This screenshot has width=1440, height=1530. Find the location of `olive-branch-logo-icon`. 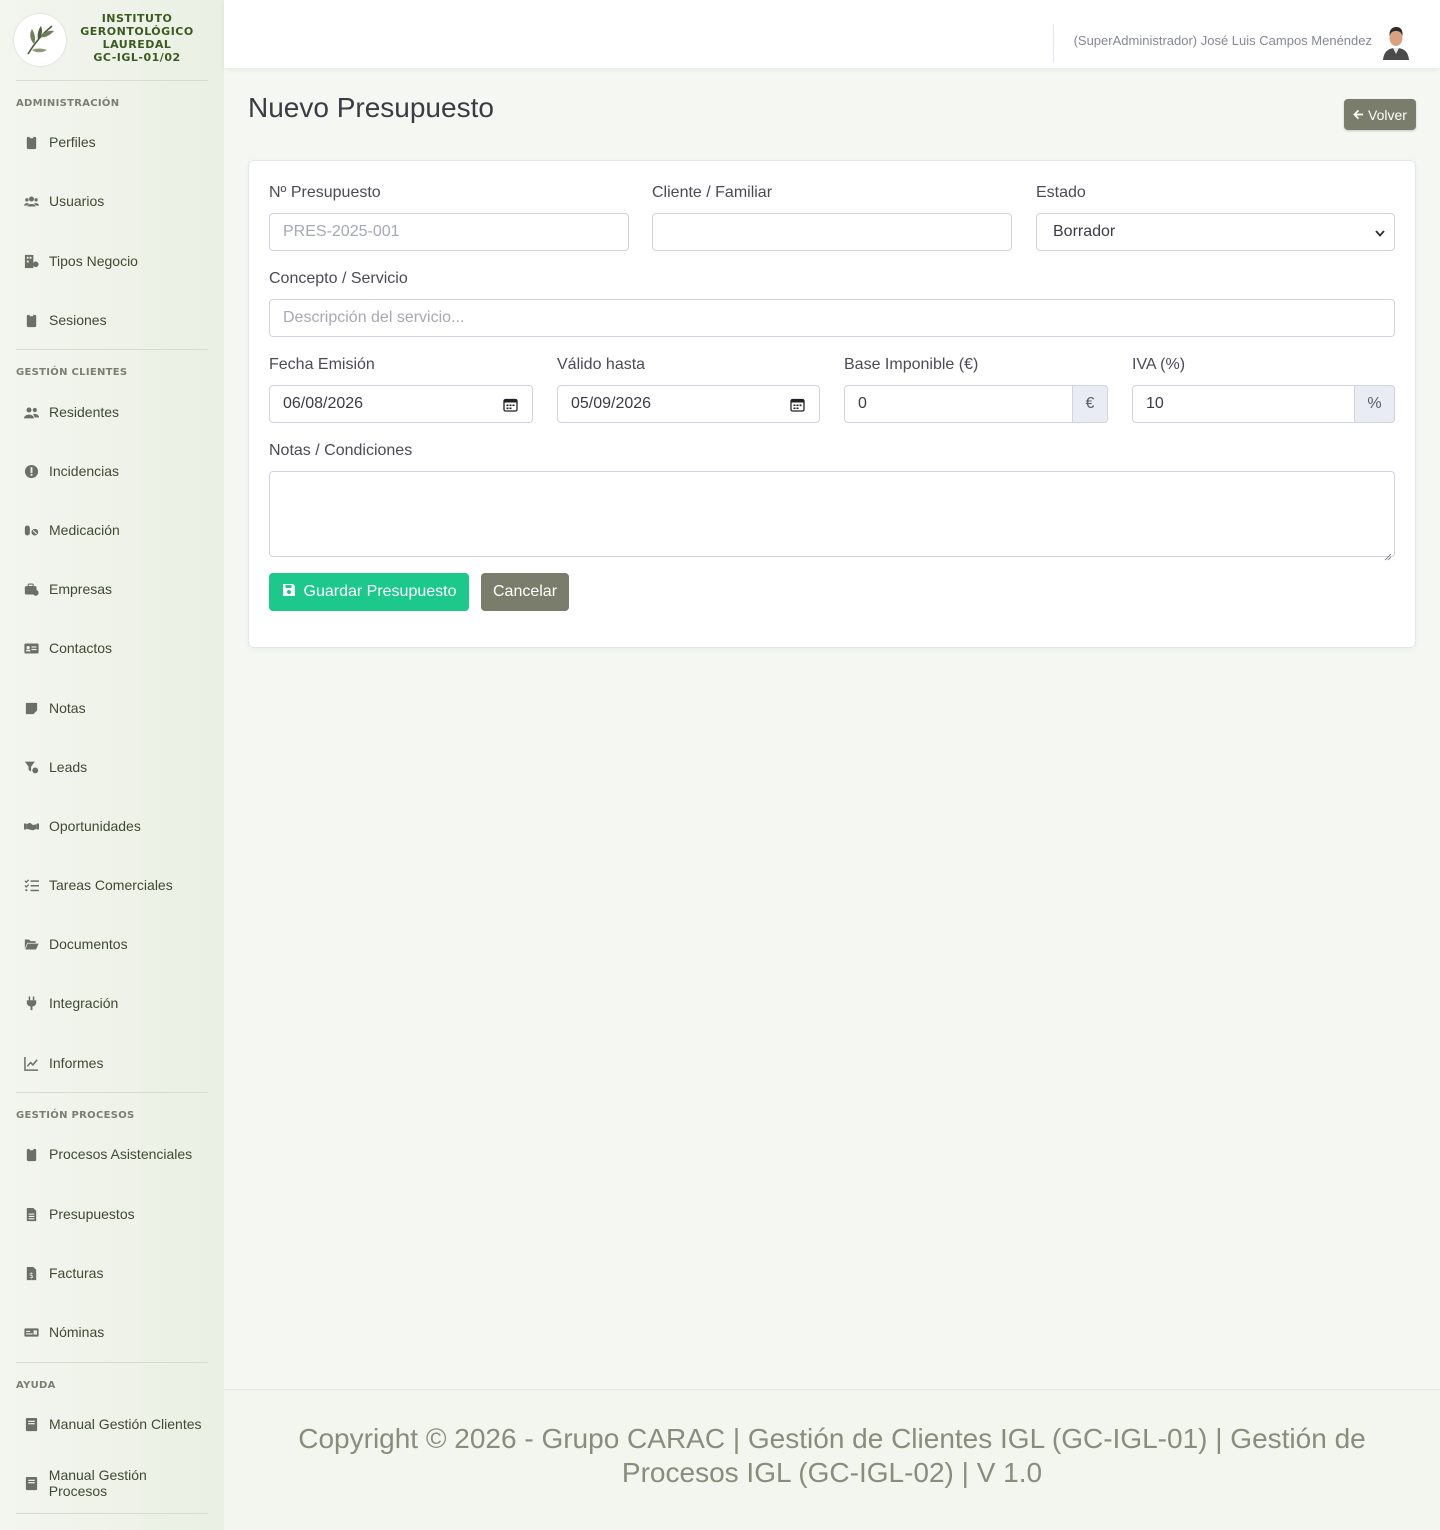

olive-branch-logo-icon is located at coordinates (40, 40).